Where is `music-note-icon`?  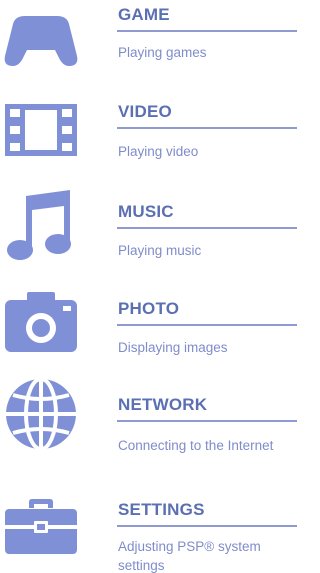
music-note-icon is located at coordinates (41, 225).